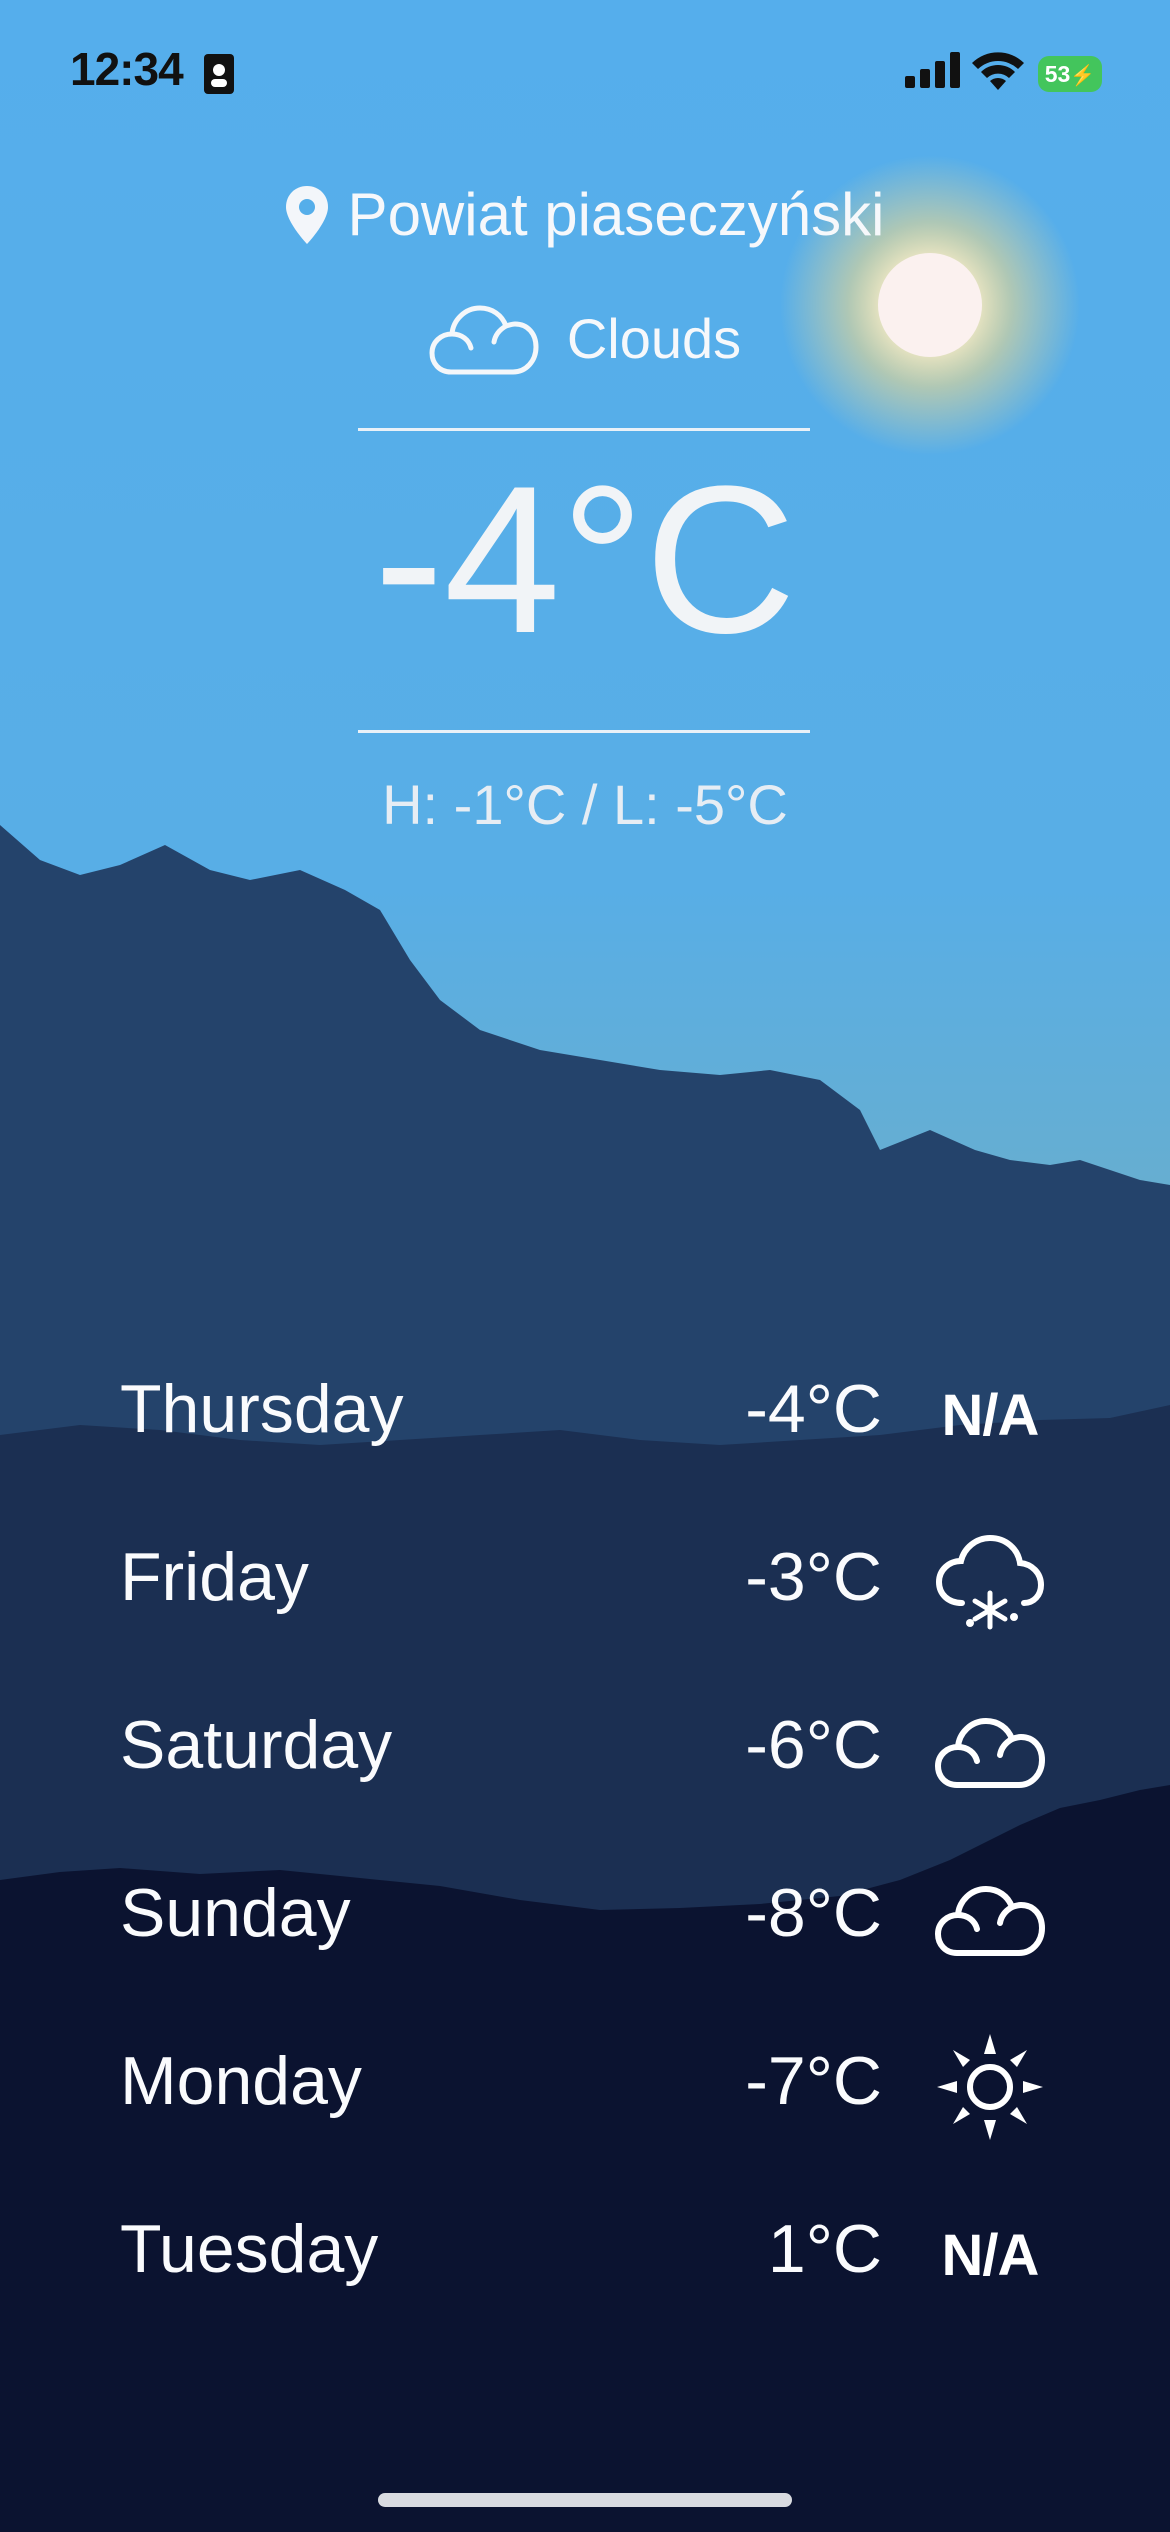  Describe the element at coordinates (219, 74) in the screenshot. I see `id-card-icon` at that location.